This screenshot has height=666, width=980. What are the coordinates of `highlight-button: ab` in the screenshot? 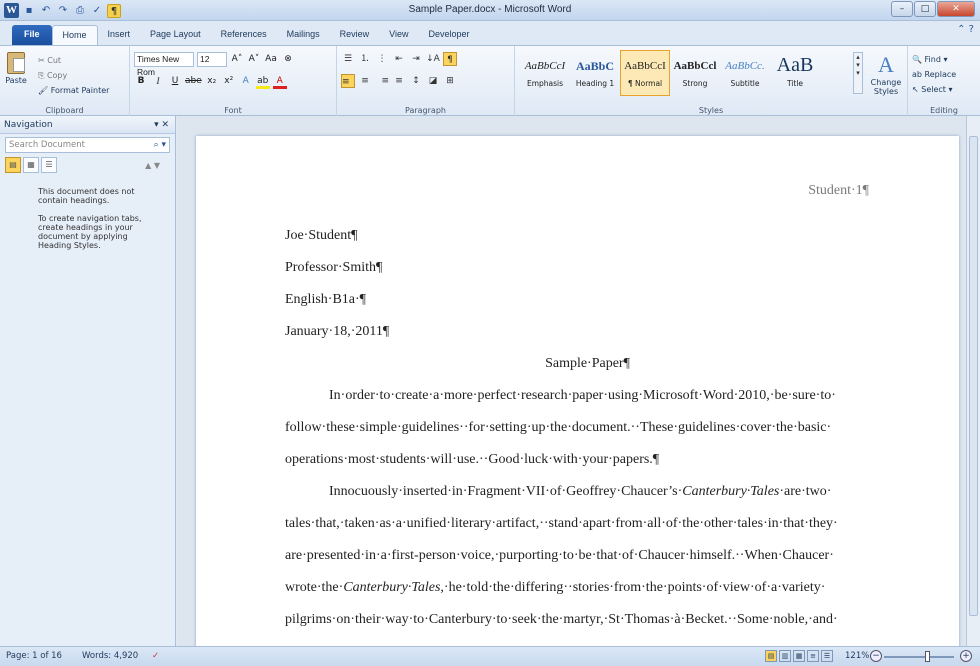 It's located at (262, 81).